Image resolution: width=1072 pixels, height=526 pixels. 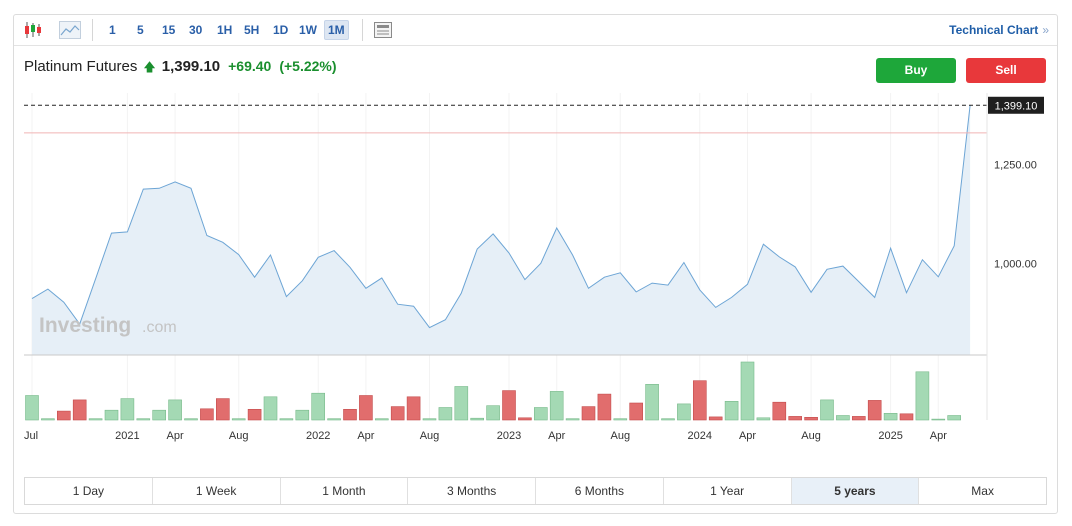 What do you see at coordinates (31, 436) in the screenshot?
I see `x-tick-label: Jul` at bounding box center [31, 436].